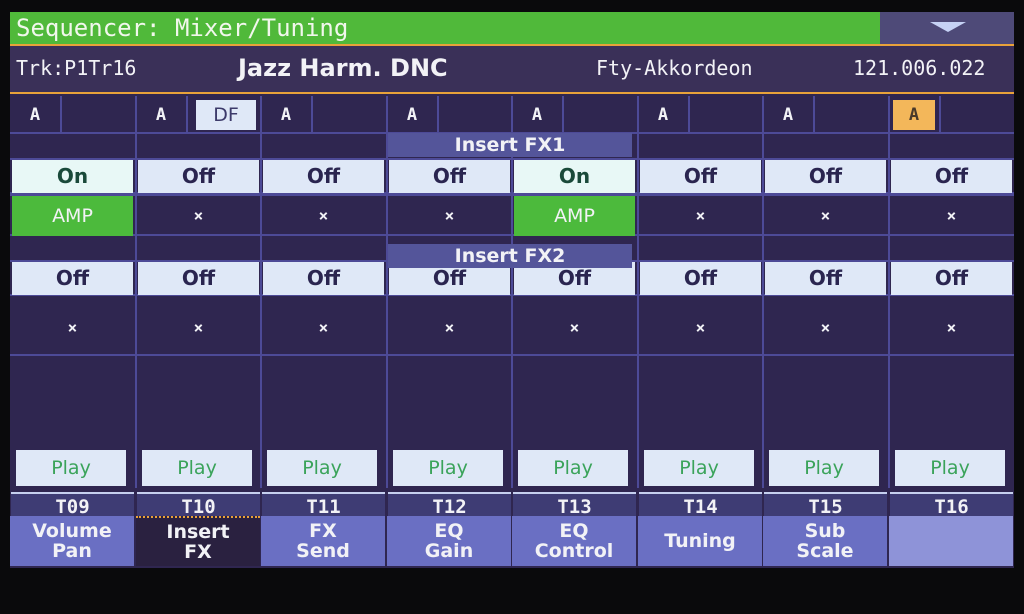 The height and width of the screenshot is (614, 1024). What do you see at coordinates (919, 68) in the screenshot?
I see `position-readout: 121.006.022` at bounding box center [919, 68].